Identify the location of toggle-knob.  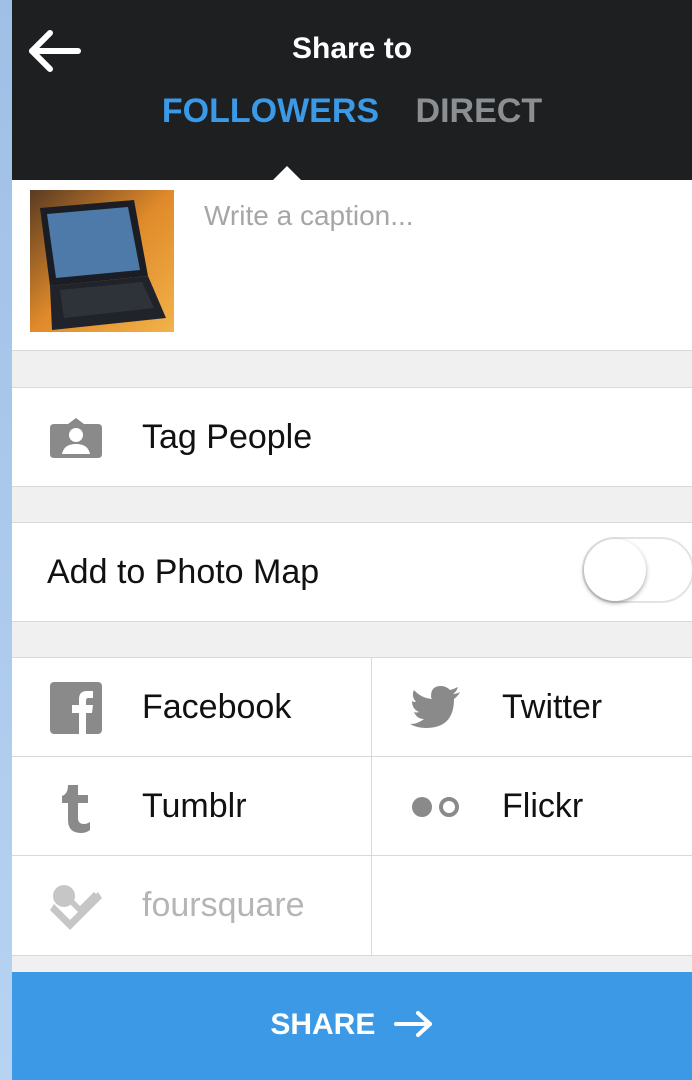
(615, 570).